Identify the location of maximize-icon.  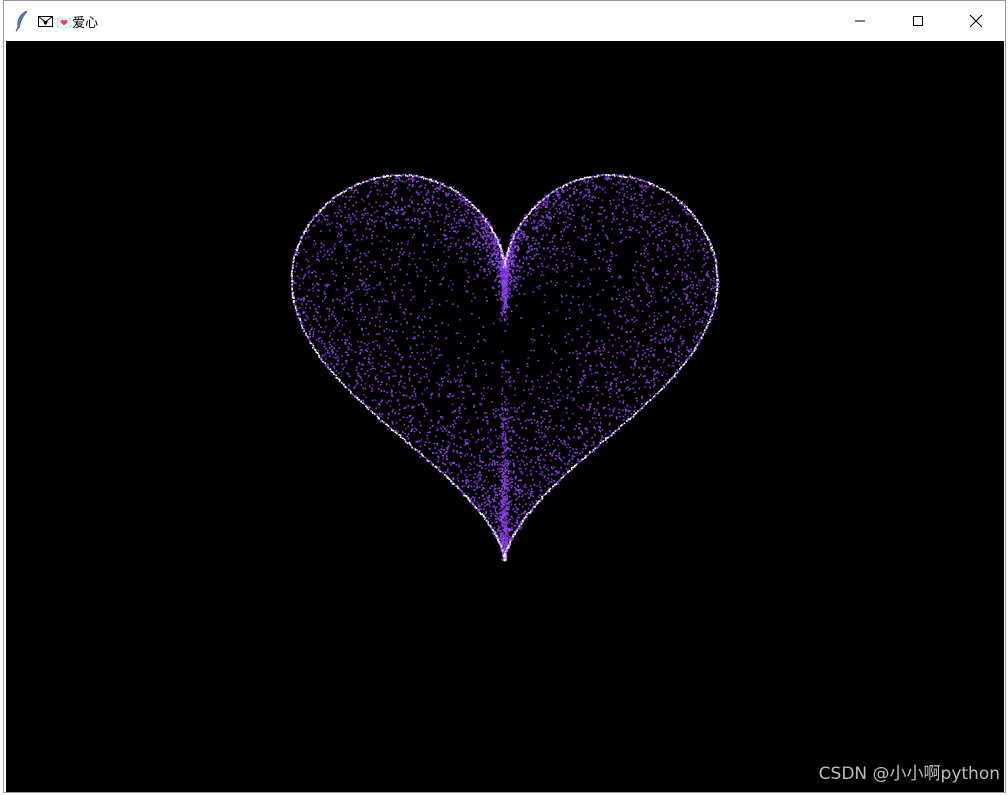
(918, 21).